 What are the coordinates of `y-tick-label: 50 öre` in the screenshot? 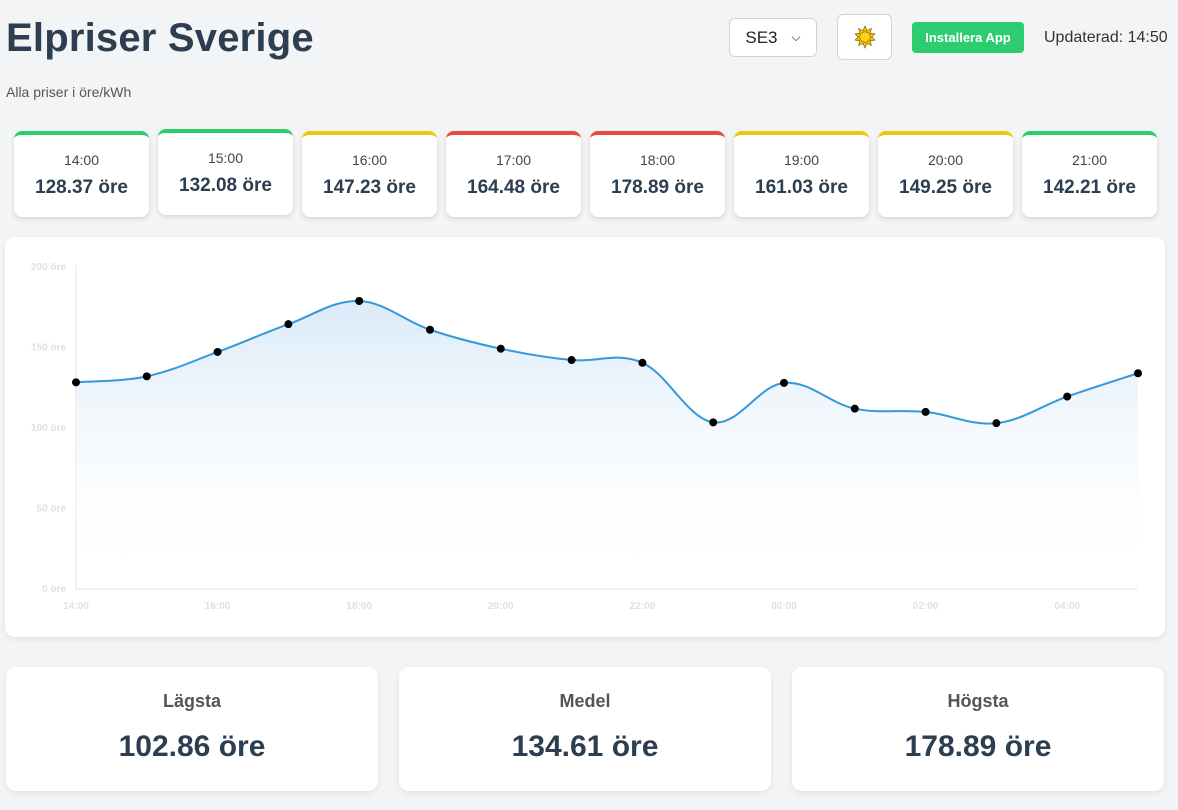 It's located at (52, 509).